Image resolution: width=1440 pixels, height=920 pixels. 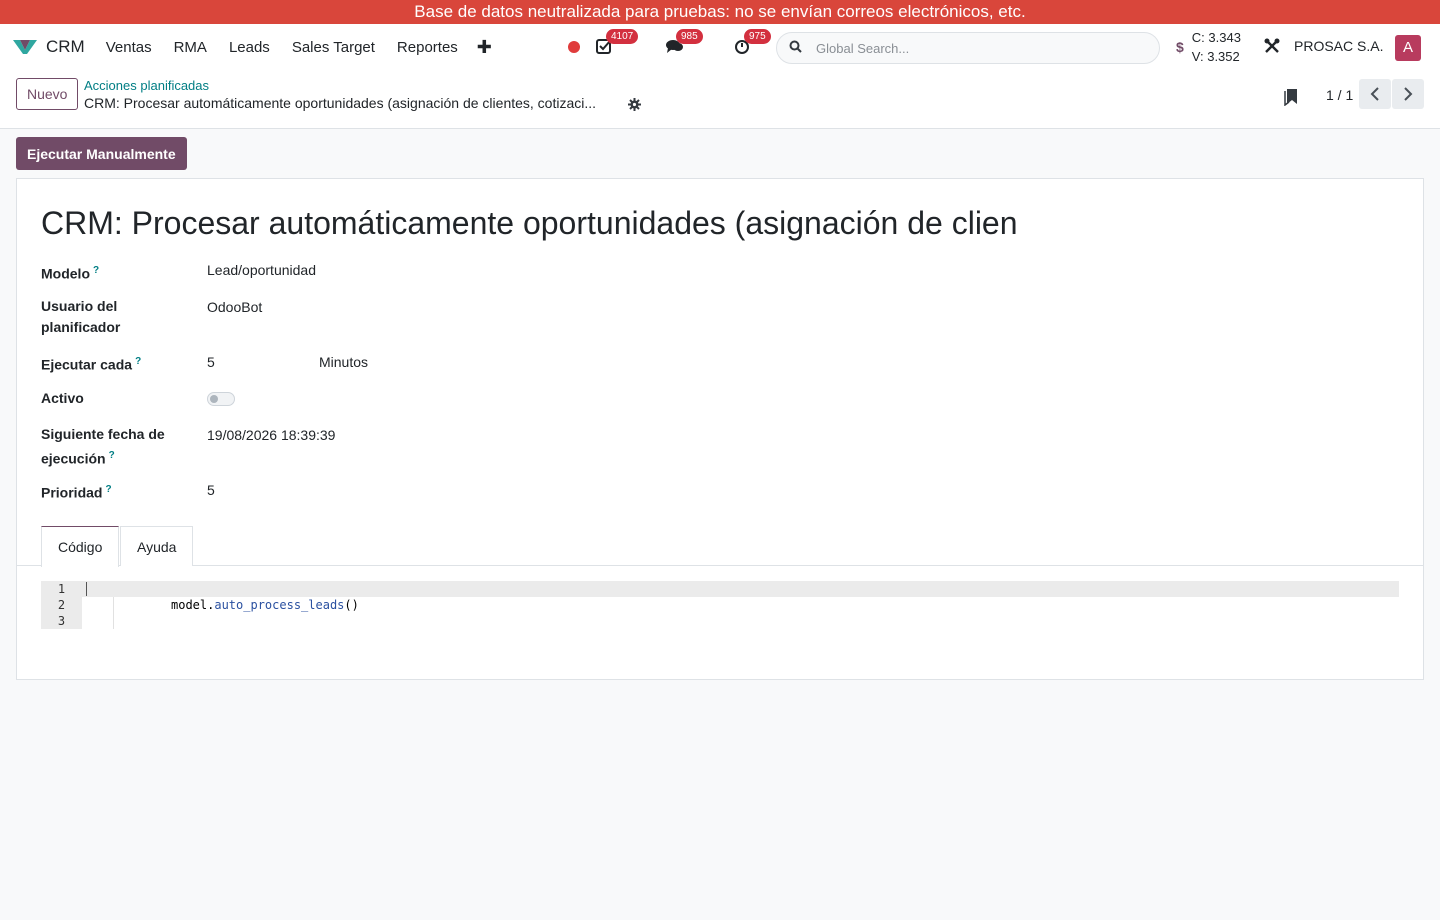 What do you see at coordinates (1215, 56) in the screenshot?
I see `rate-venta: V: 3.352` at bounding box center [1215, 56].